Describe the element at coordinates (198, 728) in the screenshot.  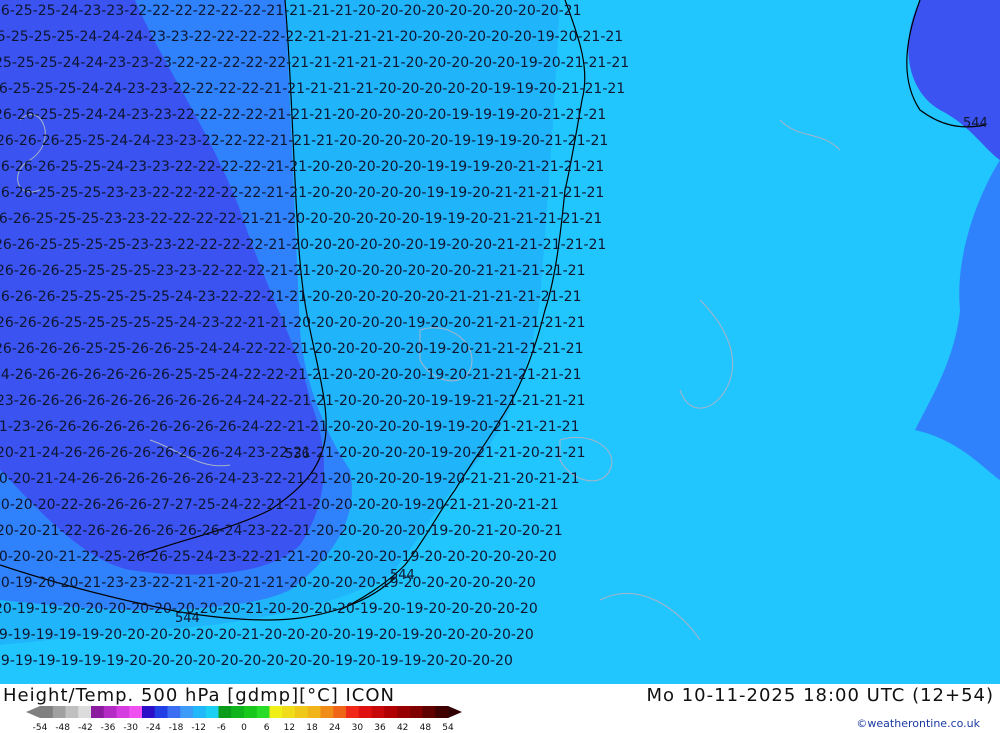
I see `scale-tick-label: -12` at that location.